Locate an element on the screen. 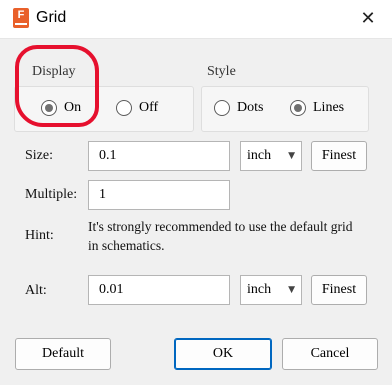 This screenshot has width=392, height=385. cancel-button: Cancel is located at coordinates (330, 354).